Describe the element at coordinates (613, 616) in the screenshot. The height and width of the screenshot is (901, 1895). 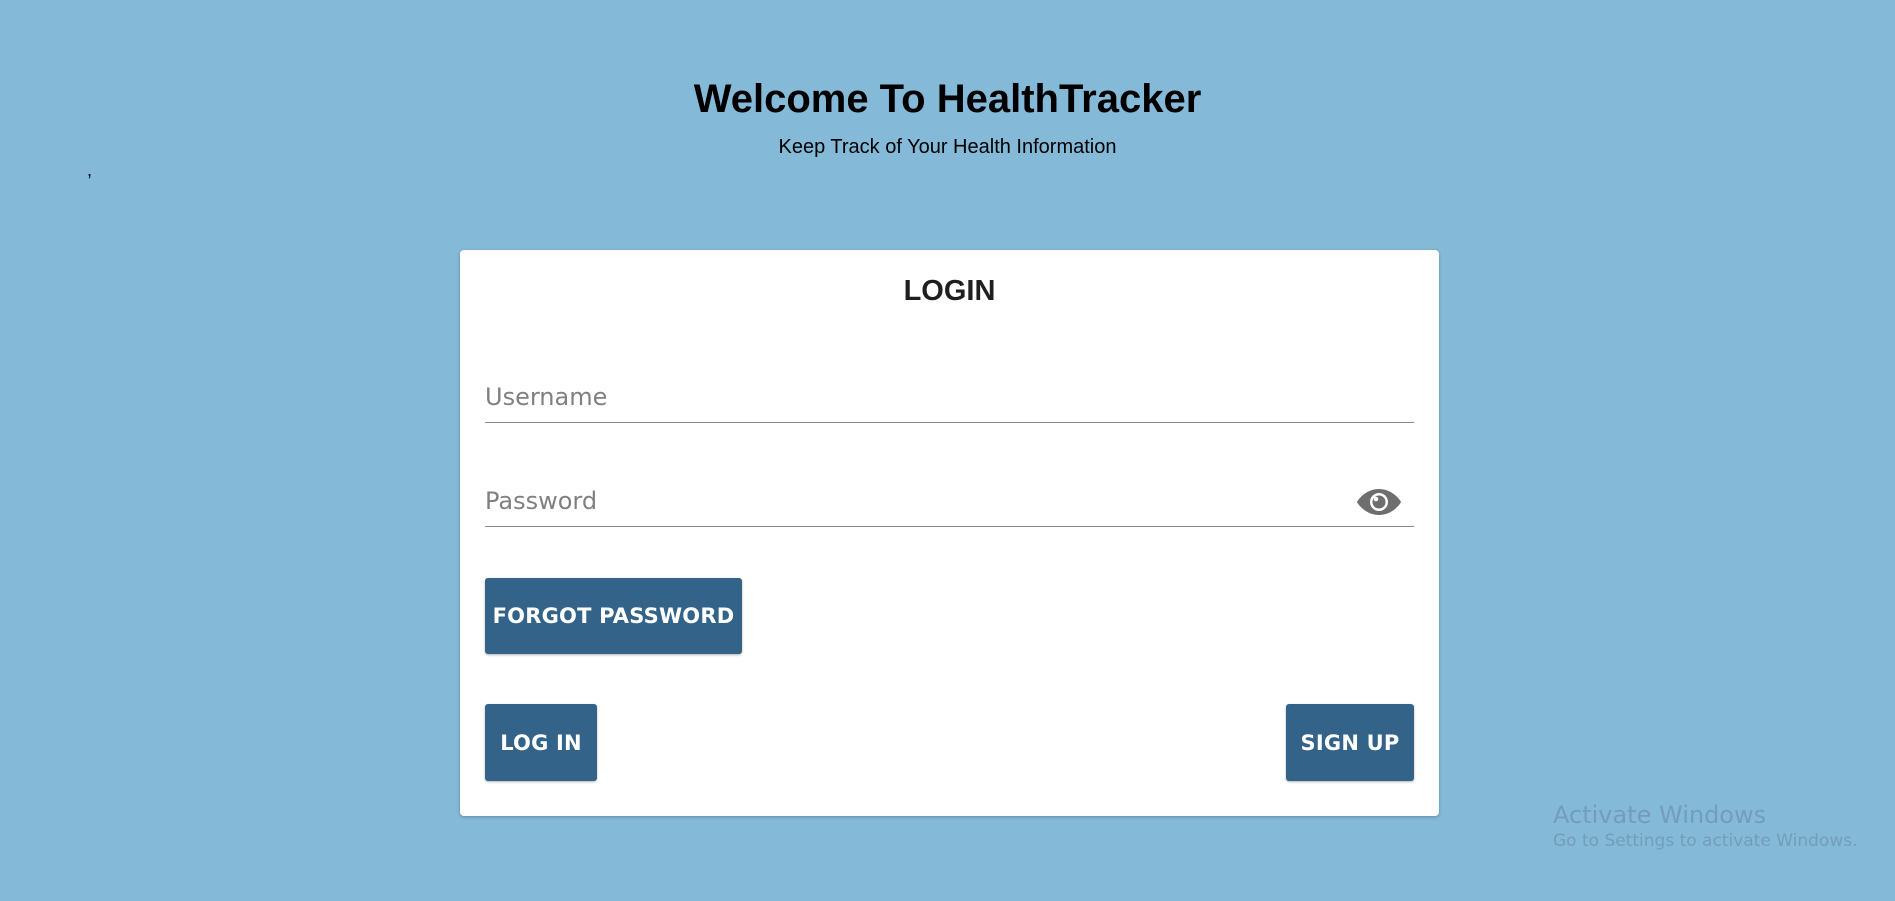
I see `forgot-password-button: FORGOT PASSWORD` at that location.